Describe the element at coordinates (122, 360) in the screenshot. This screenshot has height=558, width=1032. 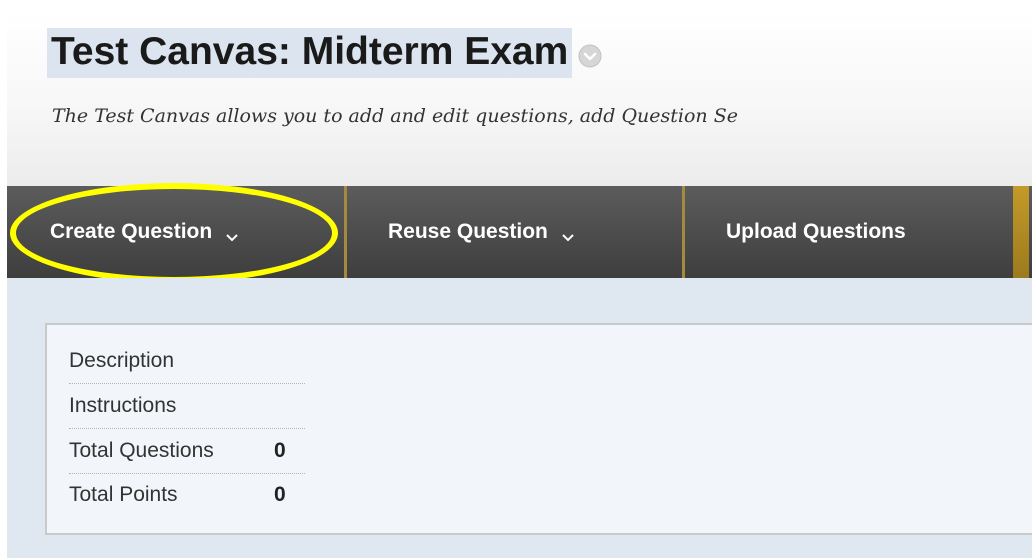
I see `info-label: Description` at that location.